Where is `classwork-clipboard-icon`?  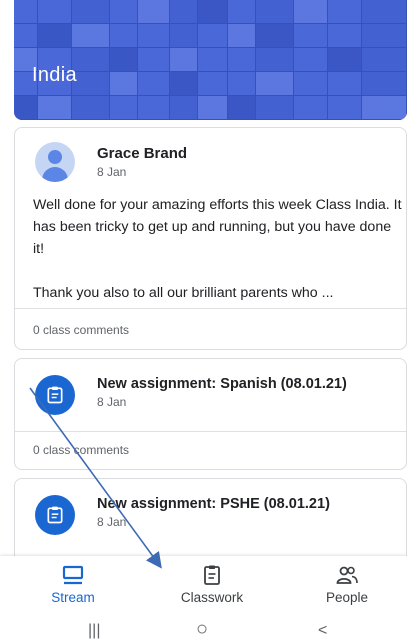 classwork-clipboard-icon is located at coordinates (212, 575).